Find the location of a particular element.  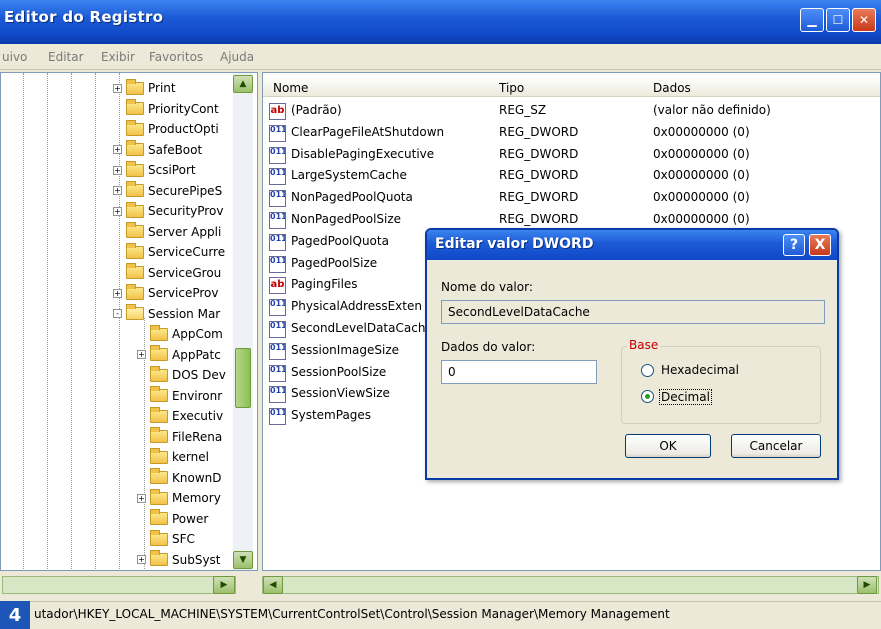

menu-ajuda: Ajuda is located at coordinates (237, 57).